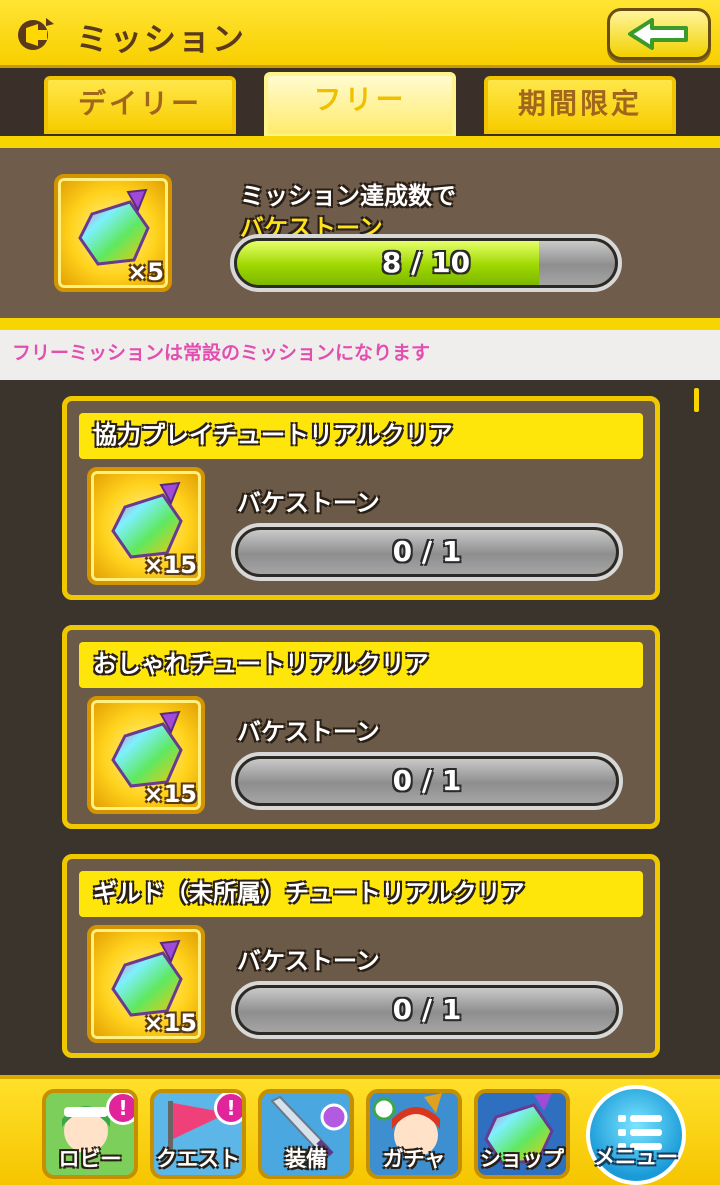  What do you see at coordinates (360, 1130) in the screenshot?
I see `bottom-nav: ! ロビー ! クエスト 装備 ガチャ ショップ メニュー` at bounding box center [360, 1130].